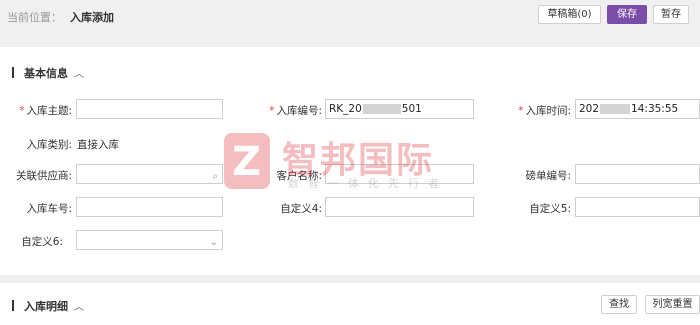 The height and width of the screenshot is (325, 700). Describe the element at coordinates (92, 17) in the screenshot. I see `breadcrumb-current: 入库添加` at that location.